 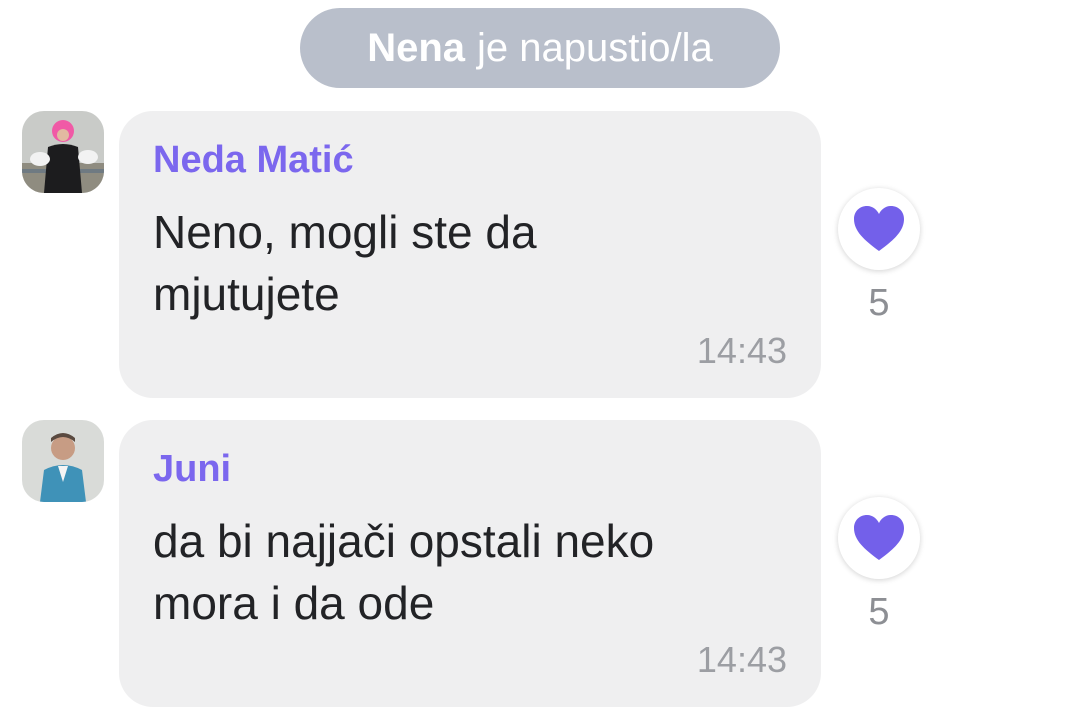 What do you see at coordinates (416, 48) in the screenshot?
I see `system-notice-name: Nena` at bounding box center [416, 48].